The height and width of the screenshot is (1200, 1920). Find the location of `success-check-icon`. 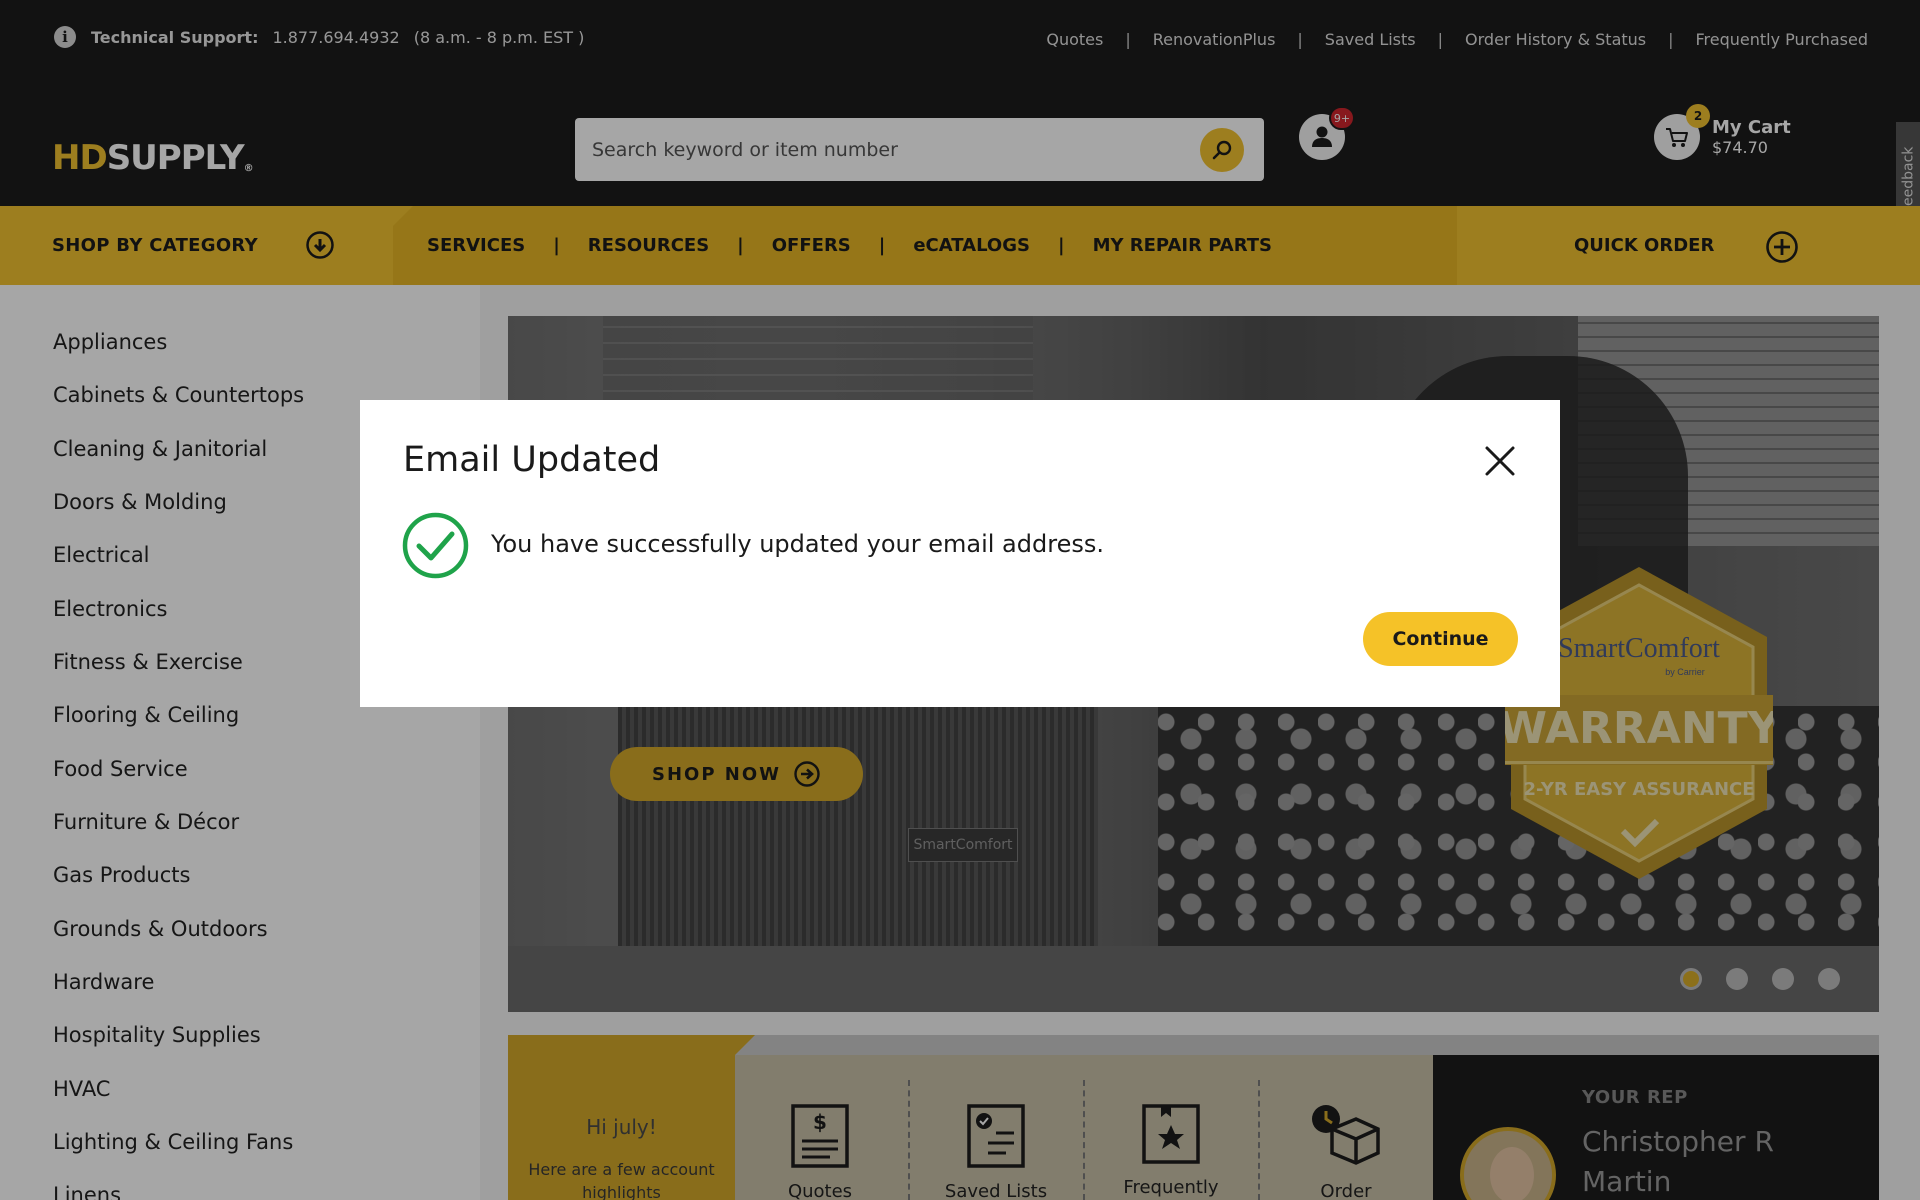

success-check-icon is located at coordinates (435, 545).